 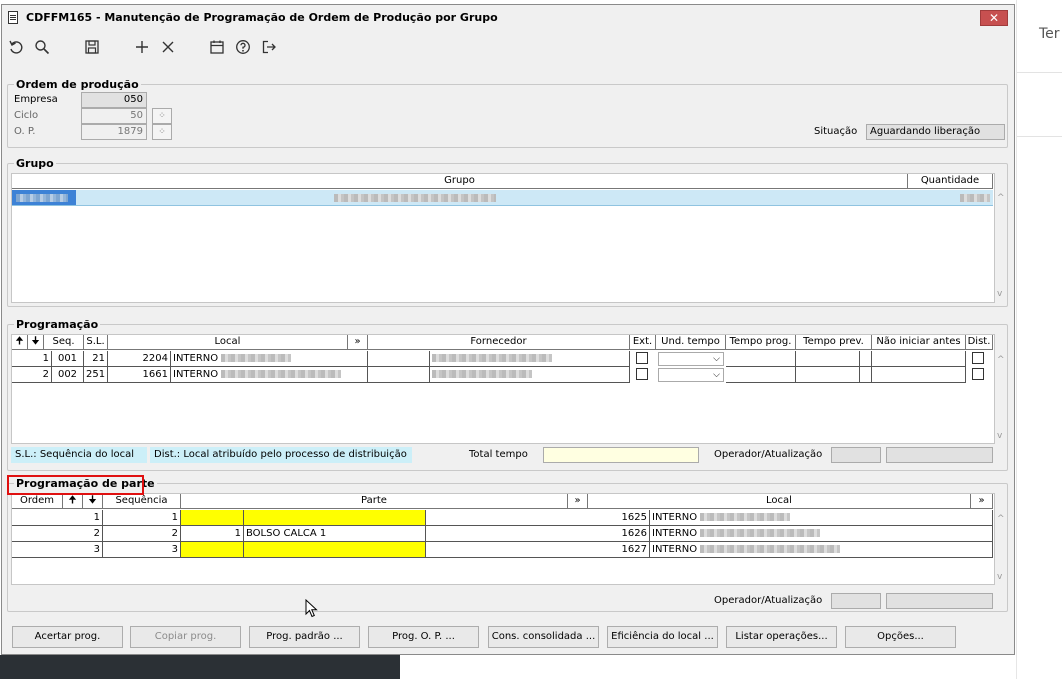 I want to click on search-icon, so click(x=42, y=47).